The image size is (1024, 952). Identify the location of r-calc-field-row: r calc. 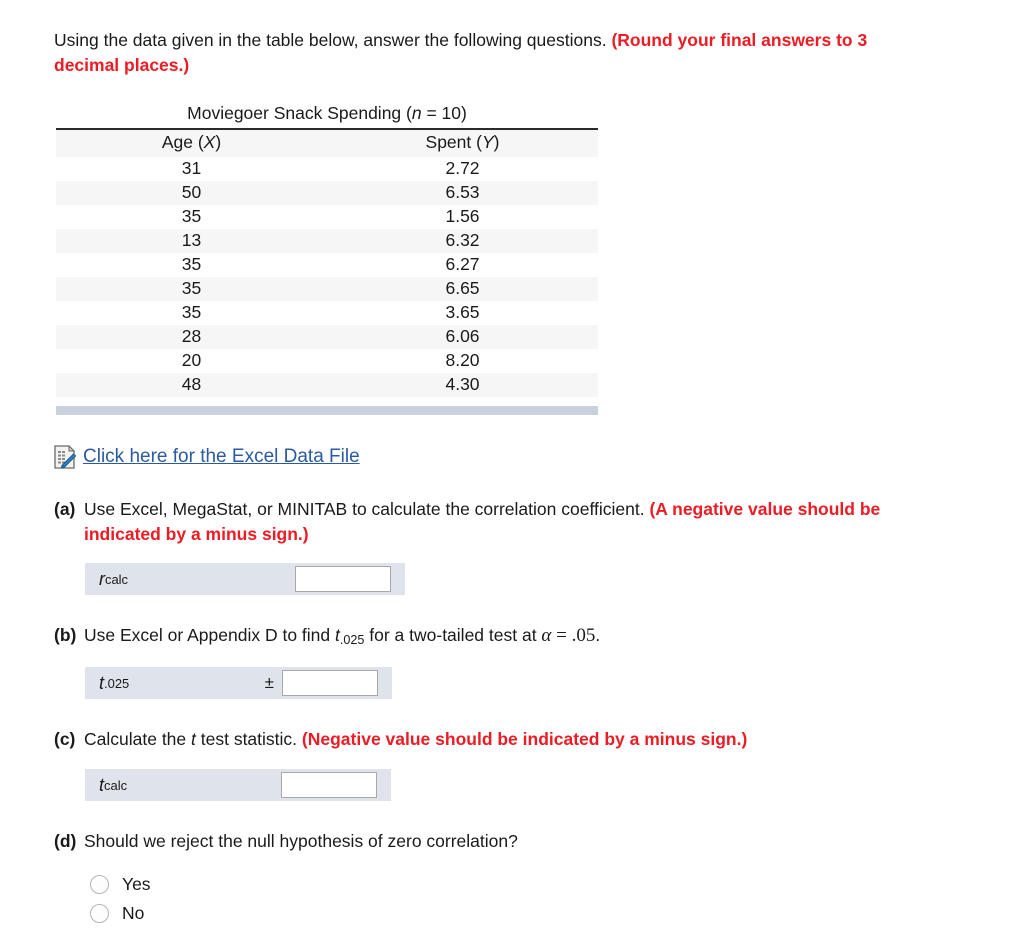
(245, 579).